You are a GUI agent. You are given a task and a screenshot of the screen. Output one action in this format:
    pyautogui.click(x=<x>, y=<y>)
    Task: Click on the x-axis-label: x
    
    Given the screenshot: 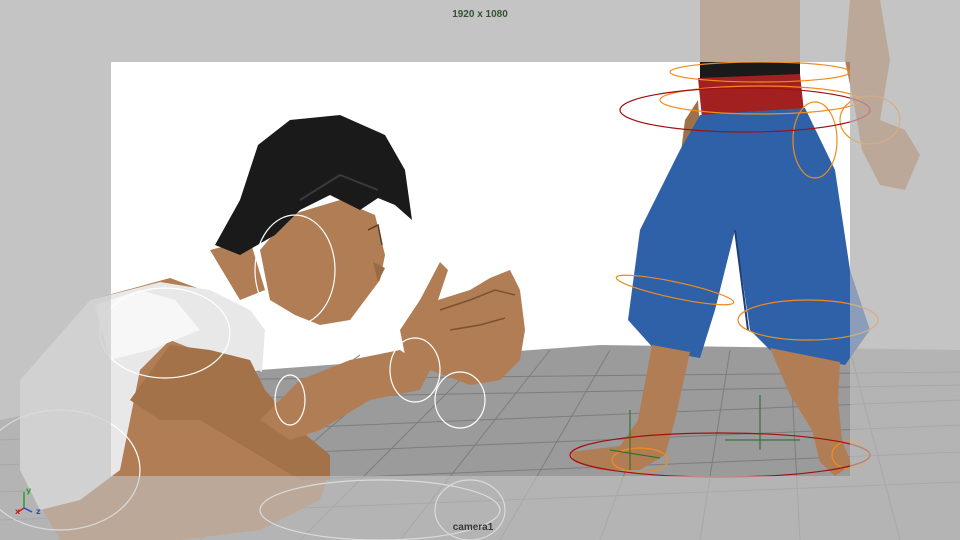 What is the action you would take?
    pyautogui.click(x=18, y=511)
    